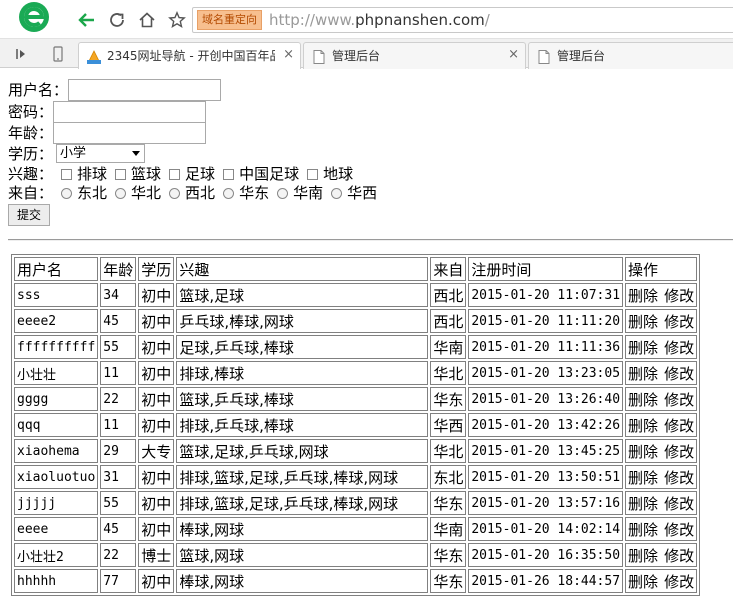  Describe the element at coordinates (146, 174) in the screenshot. I see `hobby-option-label: 篮球` at that location.